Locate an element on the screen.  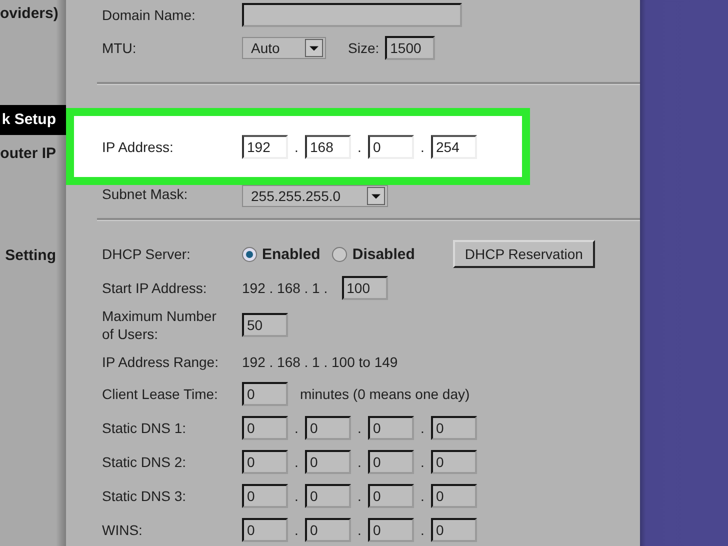
field-label: Start IP Address: is located at coordinates (155, 288).